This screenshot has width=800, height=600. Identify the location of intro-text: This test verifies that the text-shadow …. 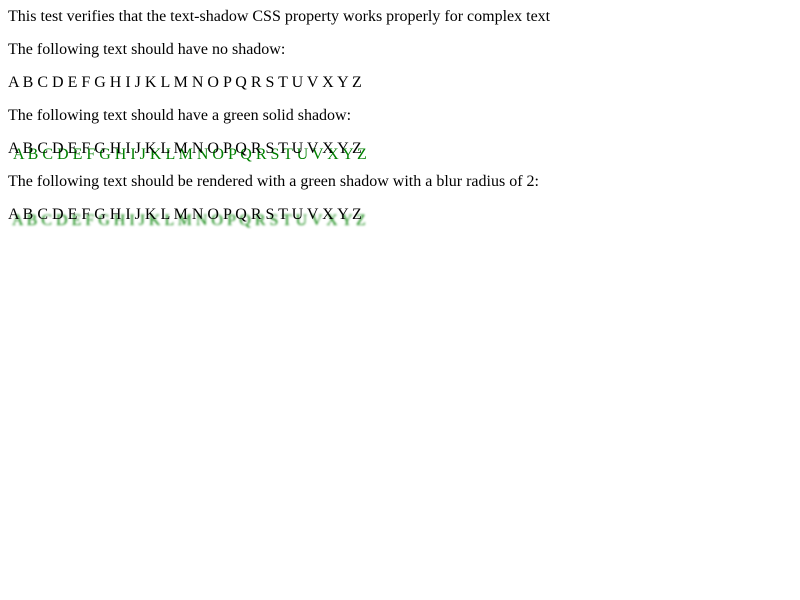
(279, 16).